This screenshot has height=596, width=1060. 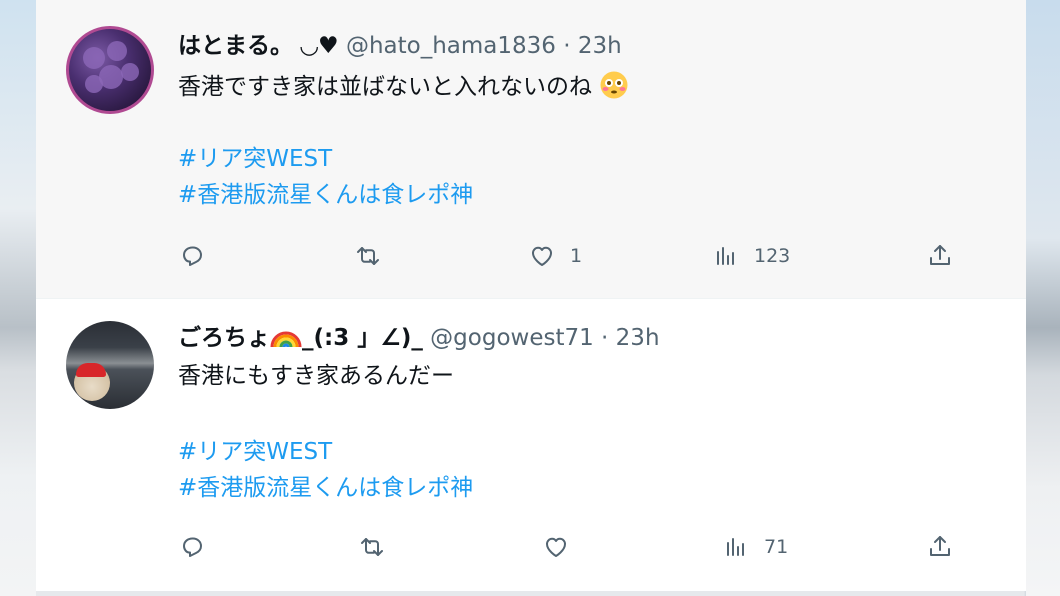 I want to click on tweet-header: ごろちょ _(:3 」∠)_ @gogowest71 · 23h, so click(x=419, y=337).